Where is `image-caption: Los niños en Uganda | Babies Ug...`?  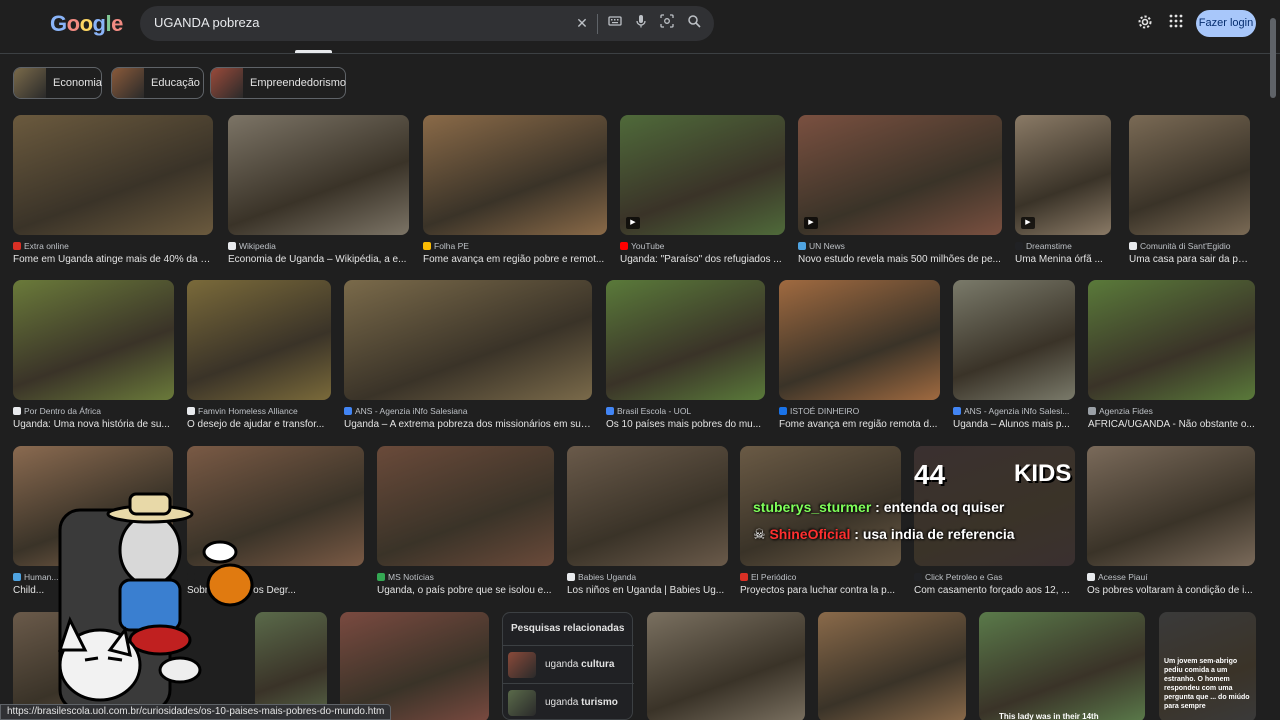 image-caption: Los niños en Uganda | Babies Ug... is located at coordinates (647, 590).